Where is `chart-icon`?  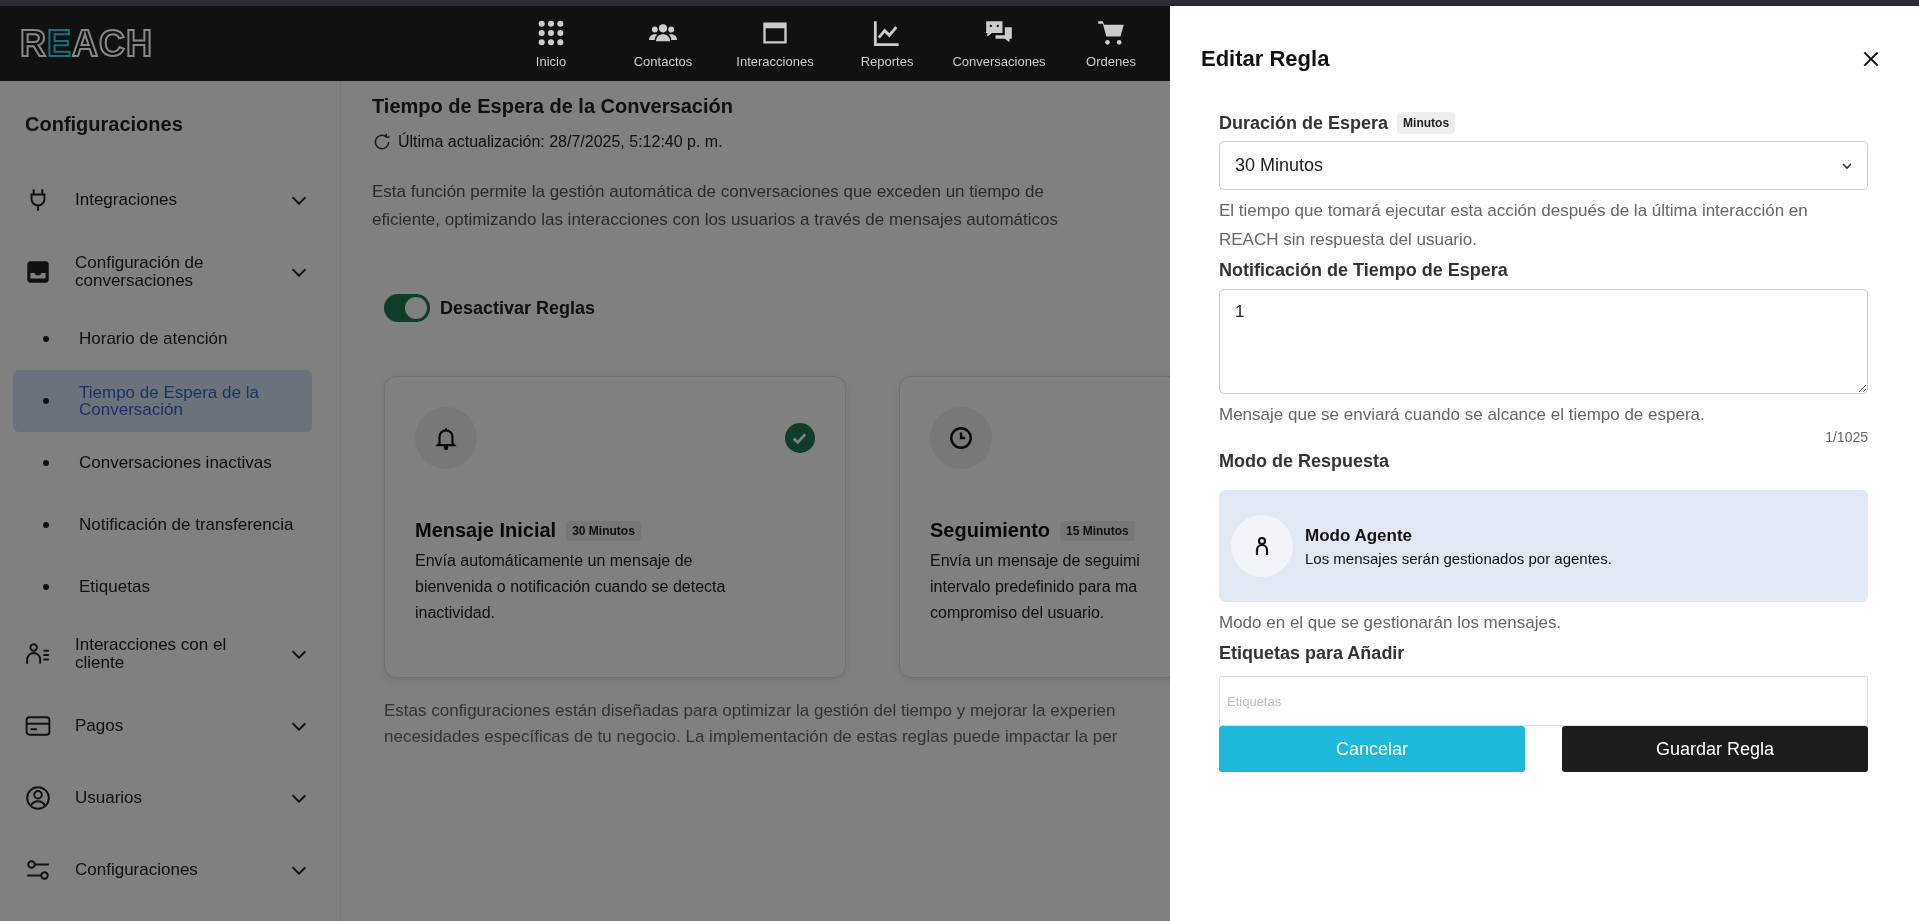 chart-icon is located at coordinates (887, 32).